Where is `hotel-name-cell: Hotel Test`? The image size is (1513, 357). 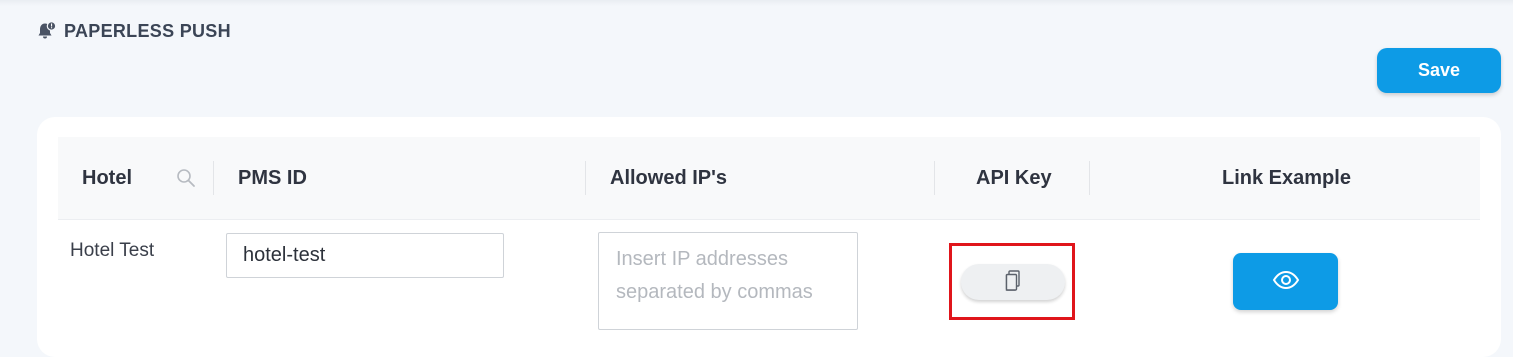
hotel-name-cell: Hotel Test is located at coordinates (112, 250).